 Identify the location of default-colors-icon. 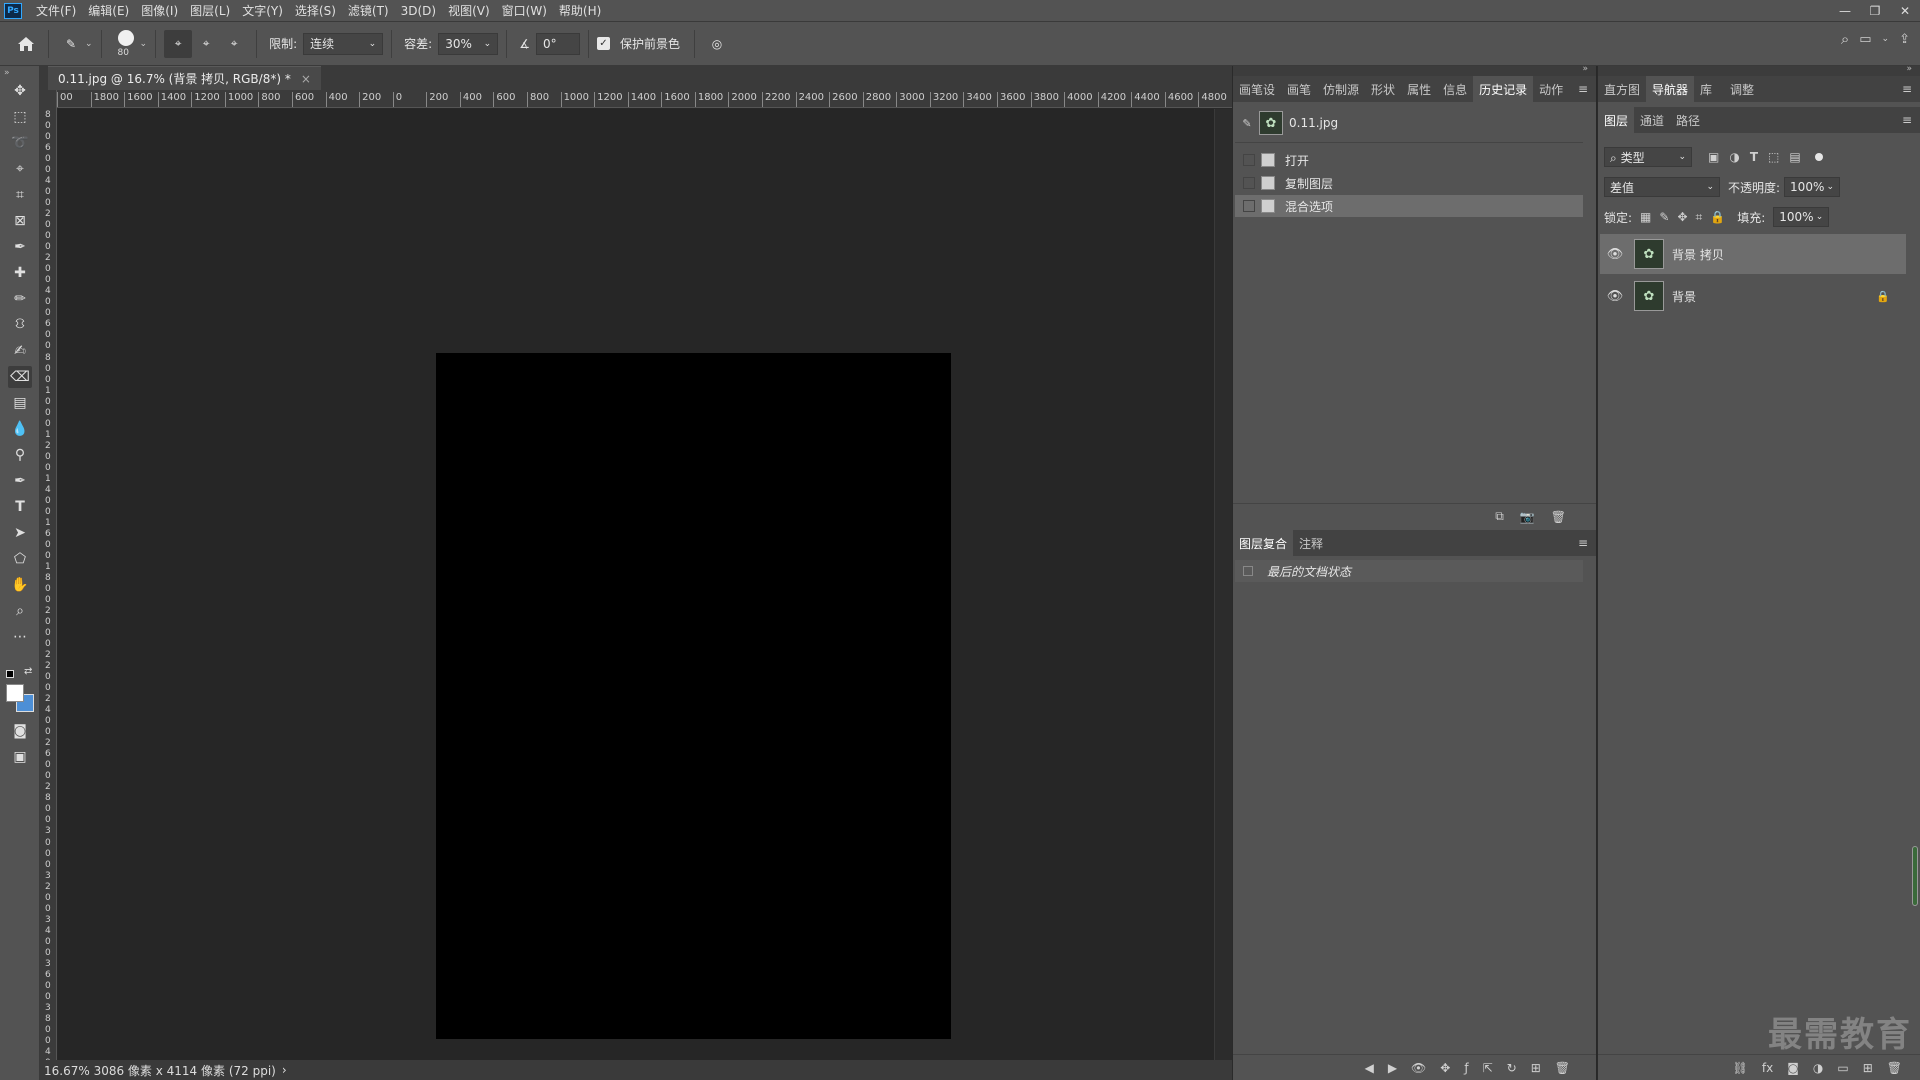
(10, 674).